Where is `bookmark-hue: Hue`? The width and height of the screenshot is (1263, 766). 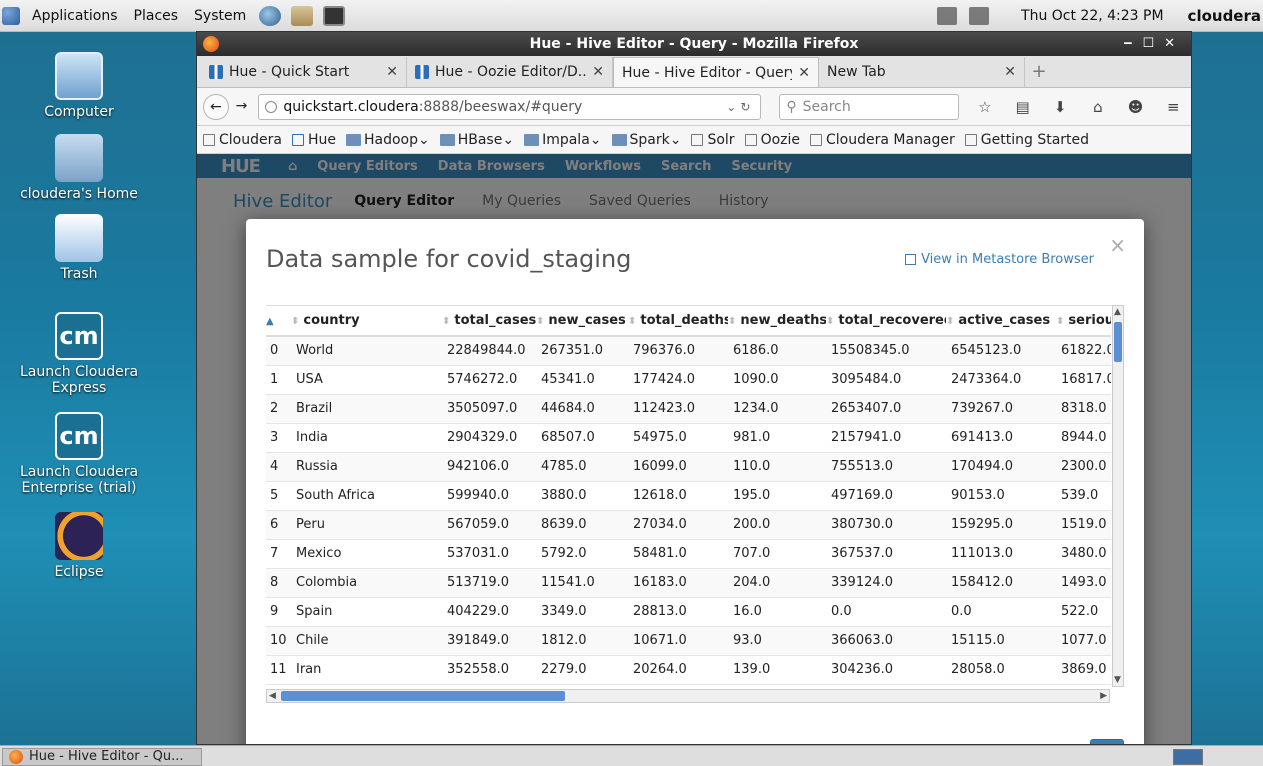
bookmark-hue: Hue is located at coordinates (313, 140).